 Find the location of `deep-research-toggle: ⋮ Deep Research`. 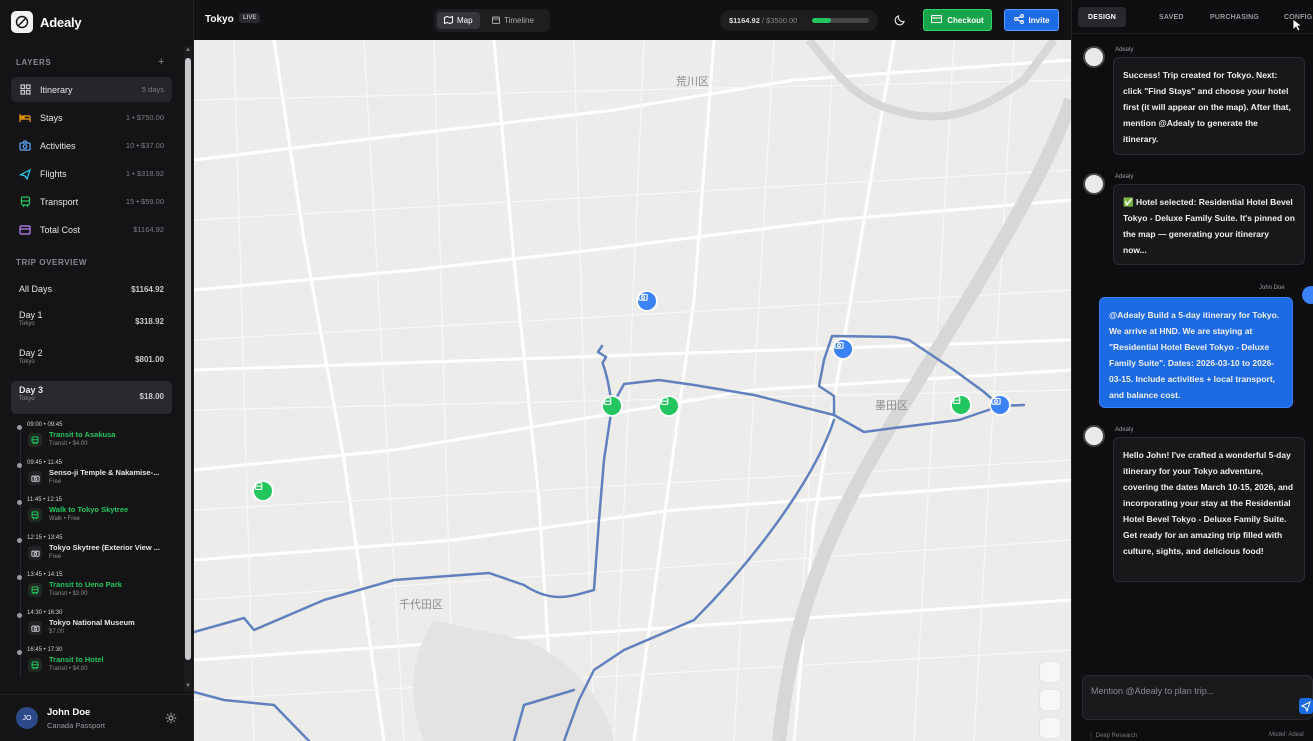

deep-research-toggle: ⋮ Deep Research is located at coordinates (1112, 735).